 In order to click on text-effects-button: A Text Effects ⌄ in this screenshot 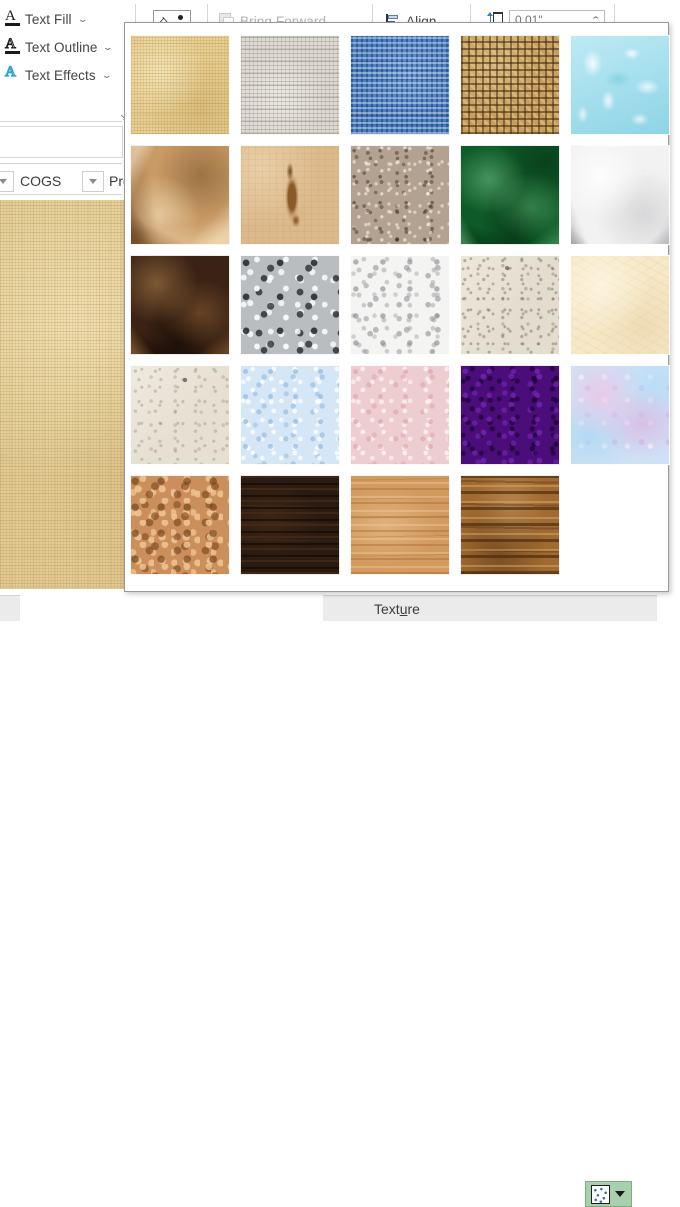, I will do `click(58, 75)`.